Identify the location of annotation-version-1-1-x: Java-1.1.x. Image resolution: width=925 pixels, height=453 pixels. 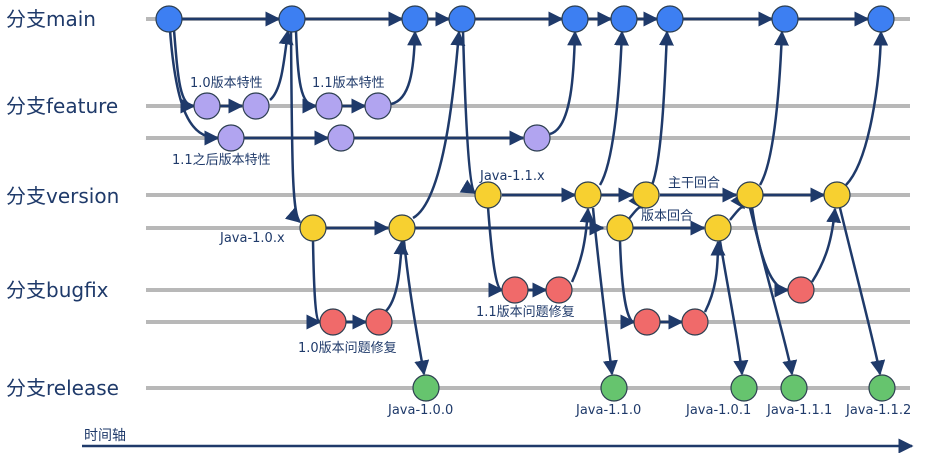
(512, 176).